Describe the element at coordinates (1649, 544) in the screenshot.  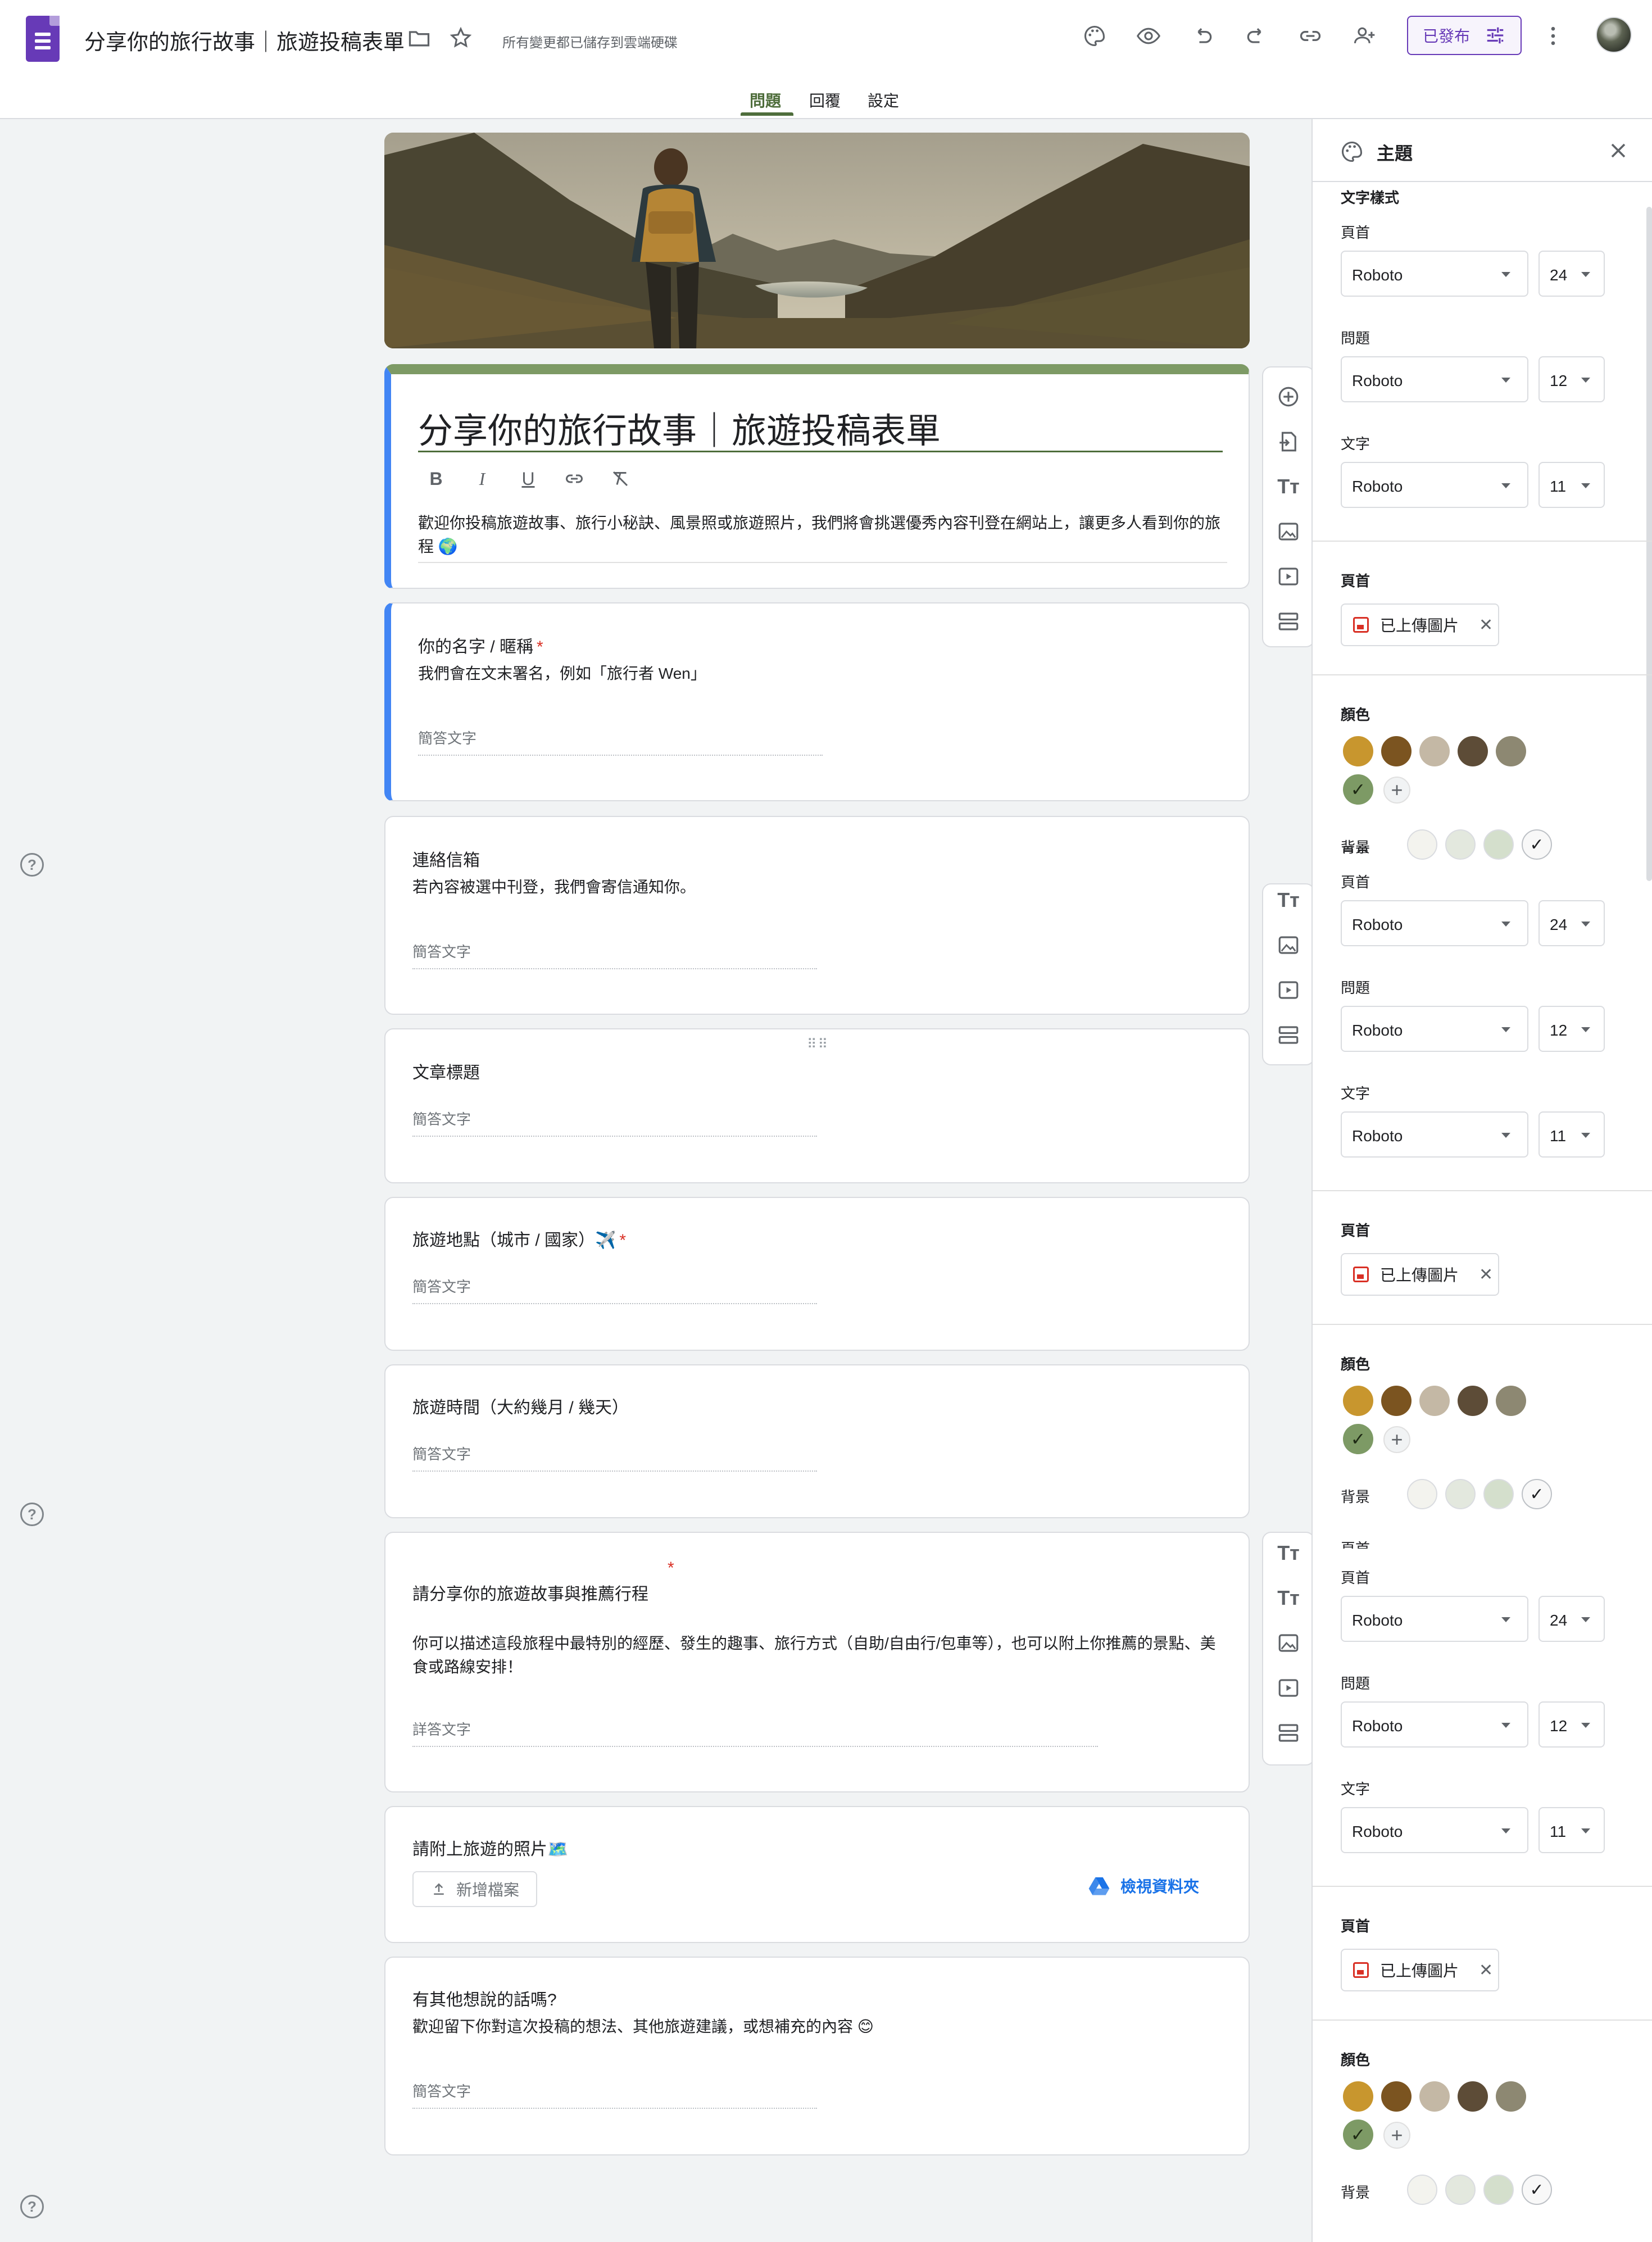
I see `panel-scrollbar` at that location.